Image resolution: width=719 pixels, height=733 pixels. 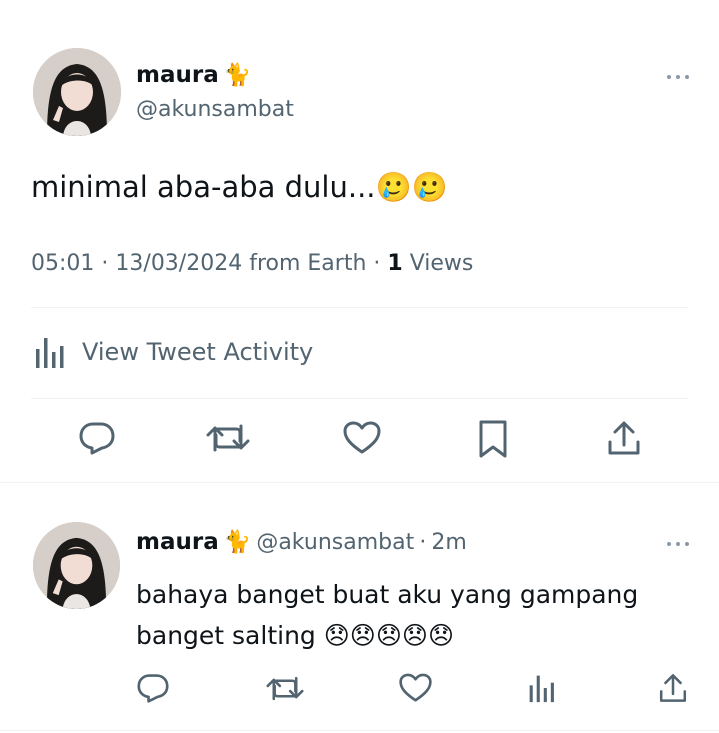 I want to click on author-name: maura, so click(x=177, y=75).